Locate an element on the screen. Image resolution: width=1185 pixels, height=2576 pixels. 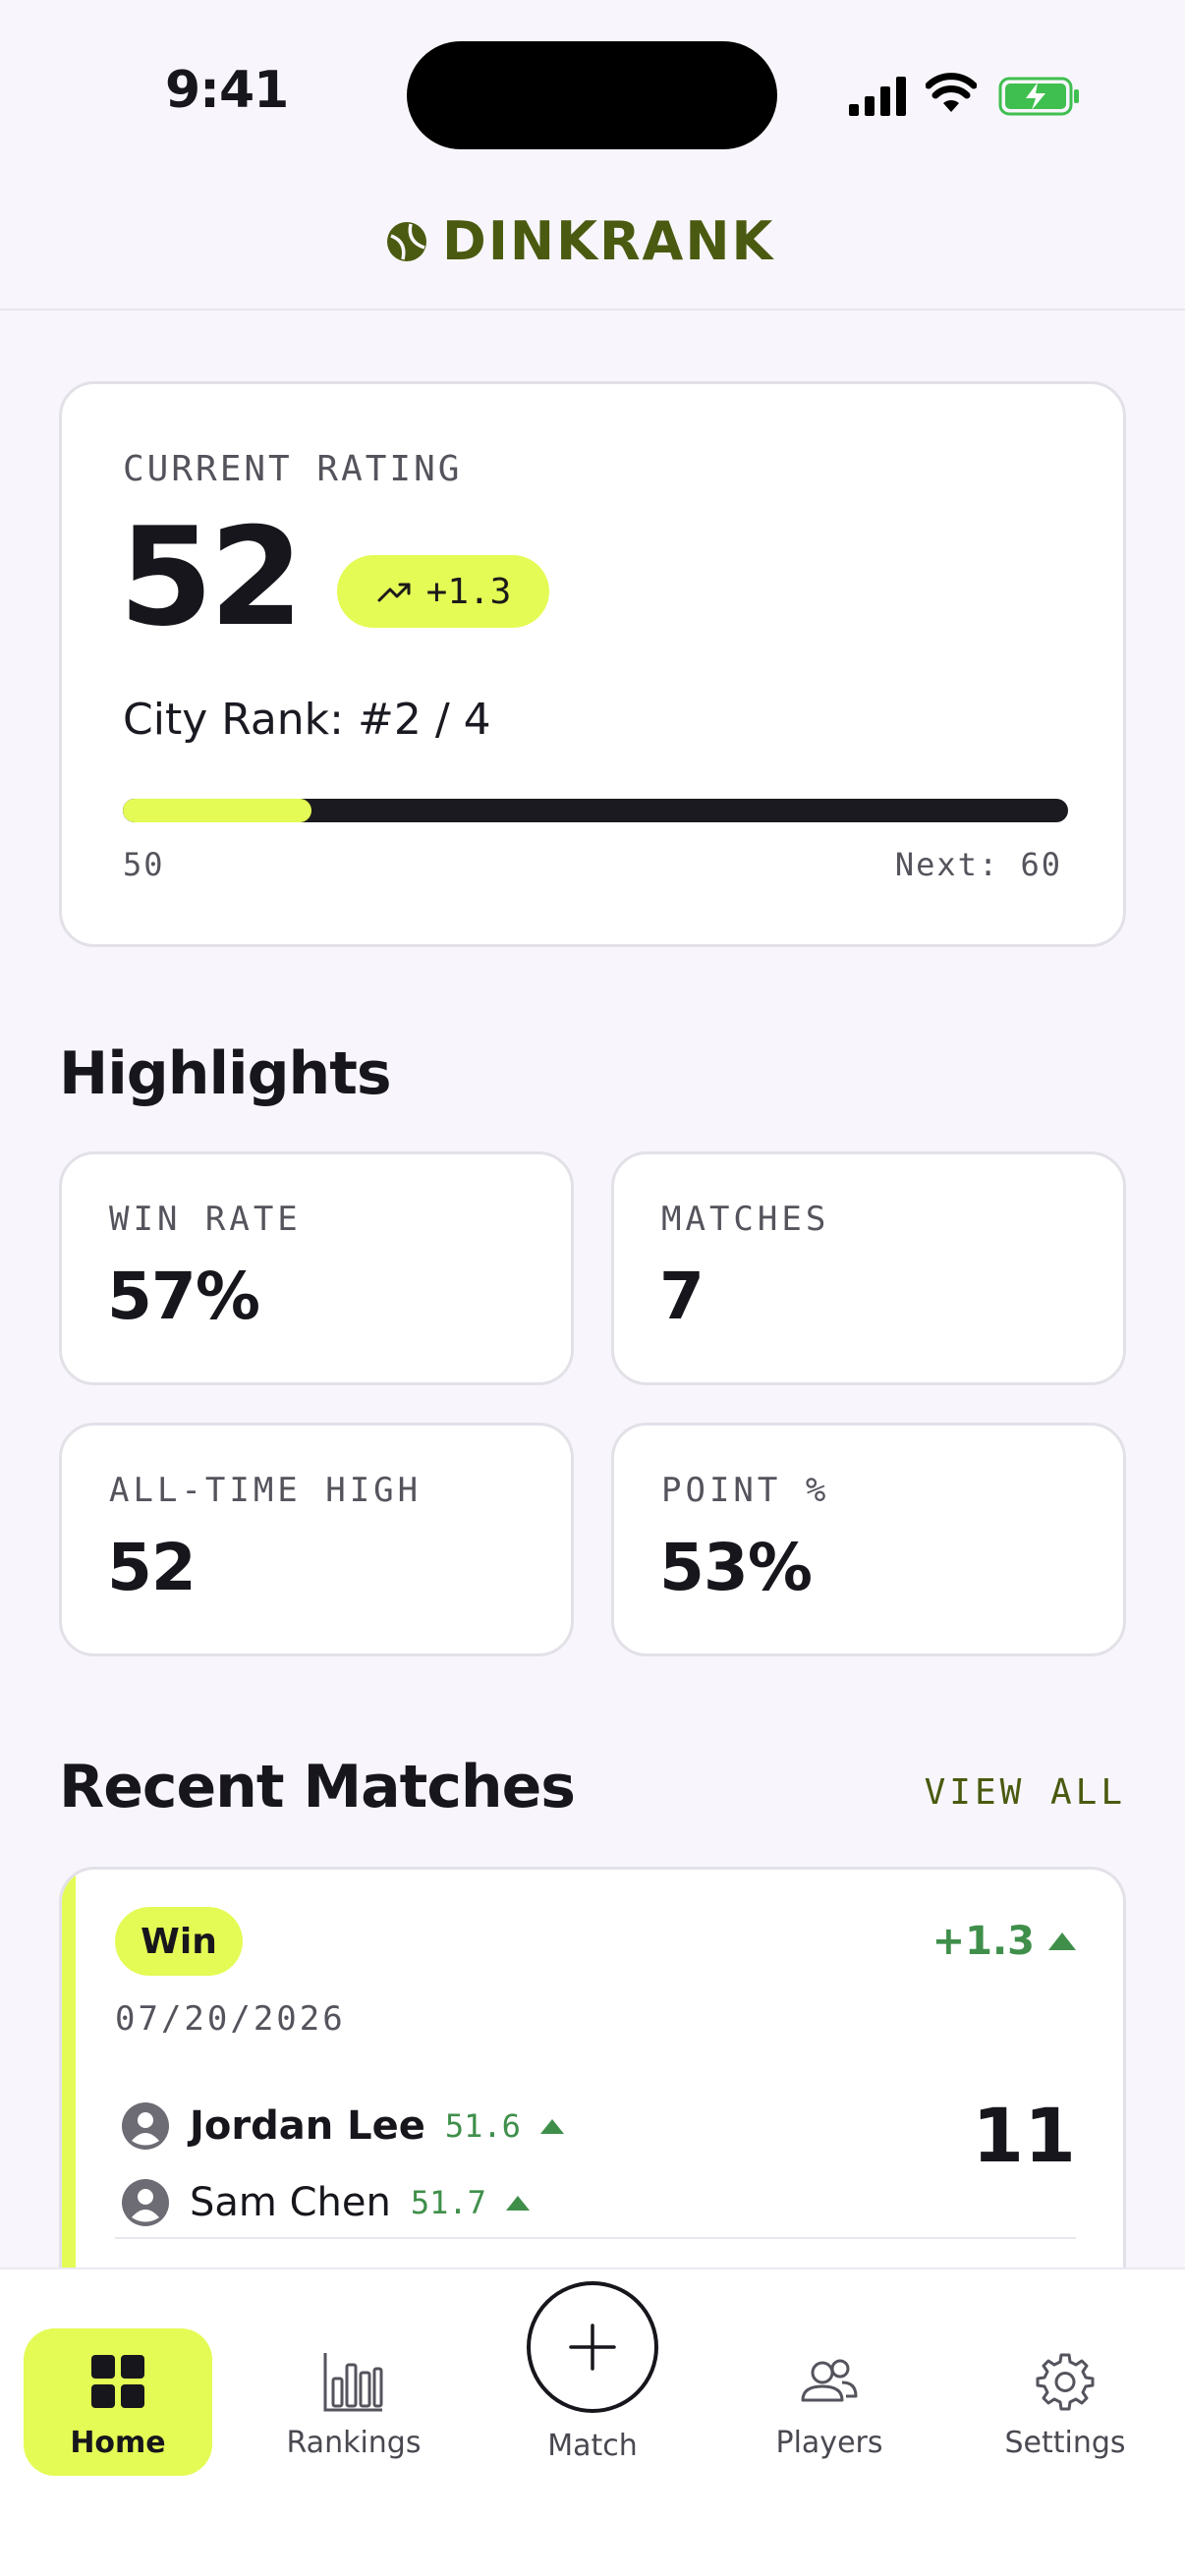
nav-players: Players is located at coordinates (830, 2402).